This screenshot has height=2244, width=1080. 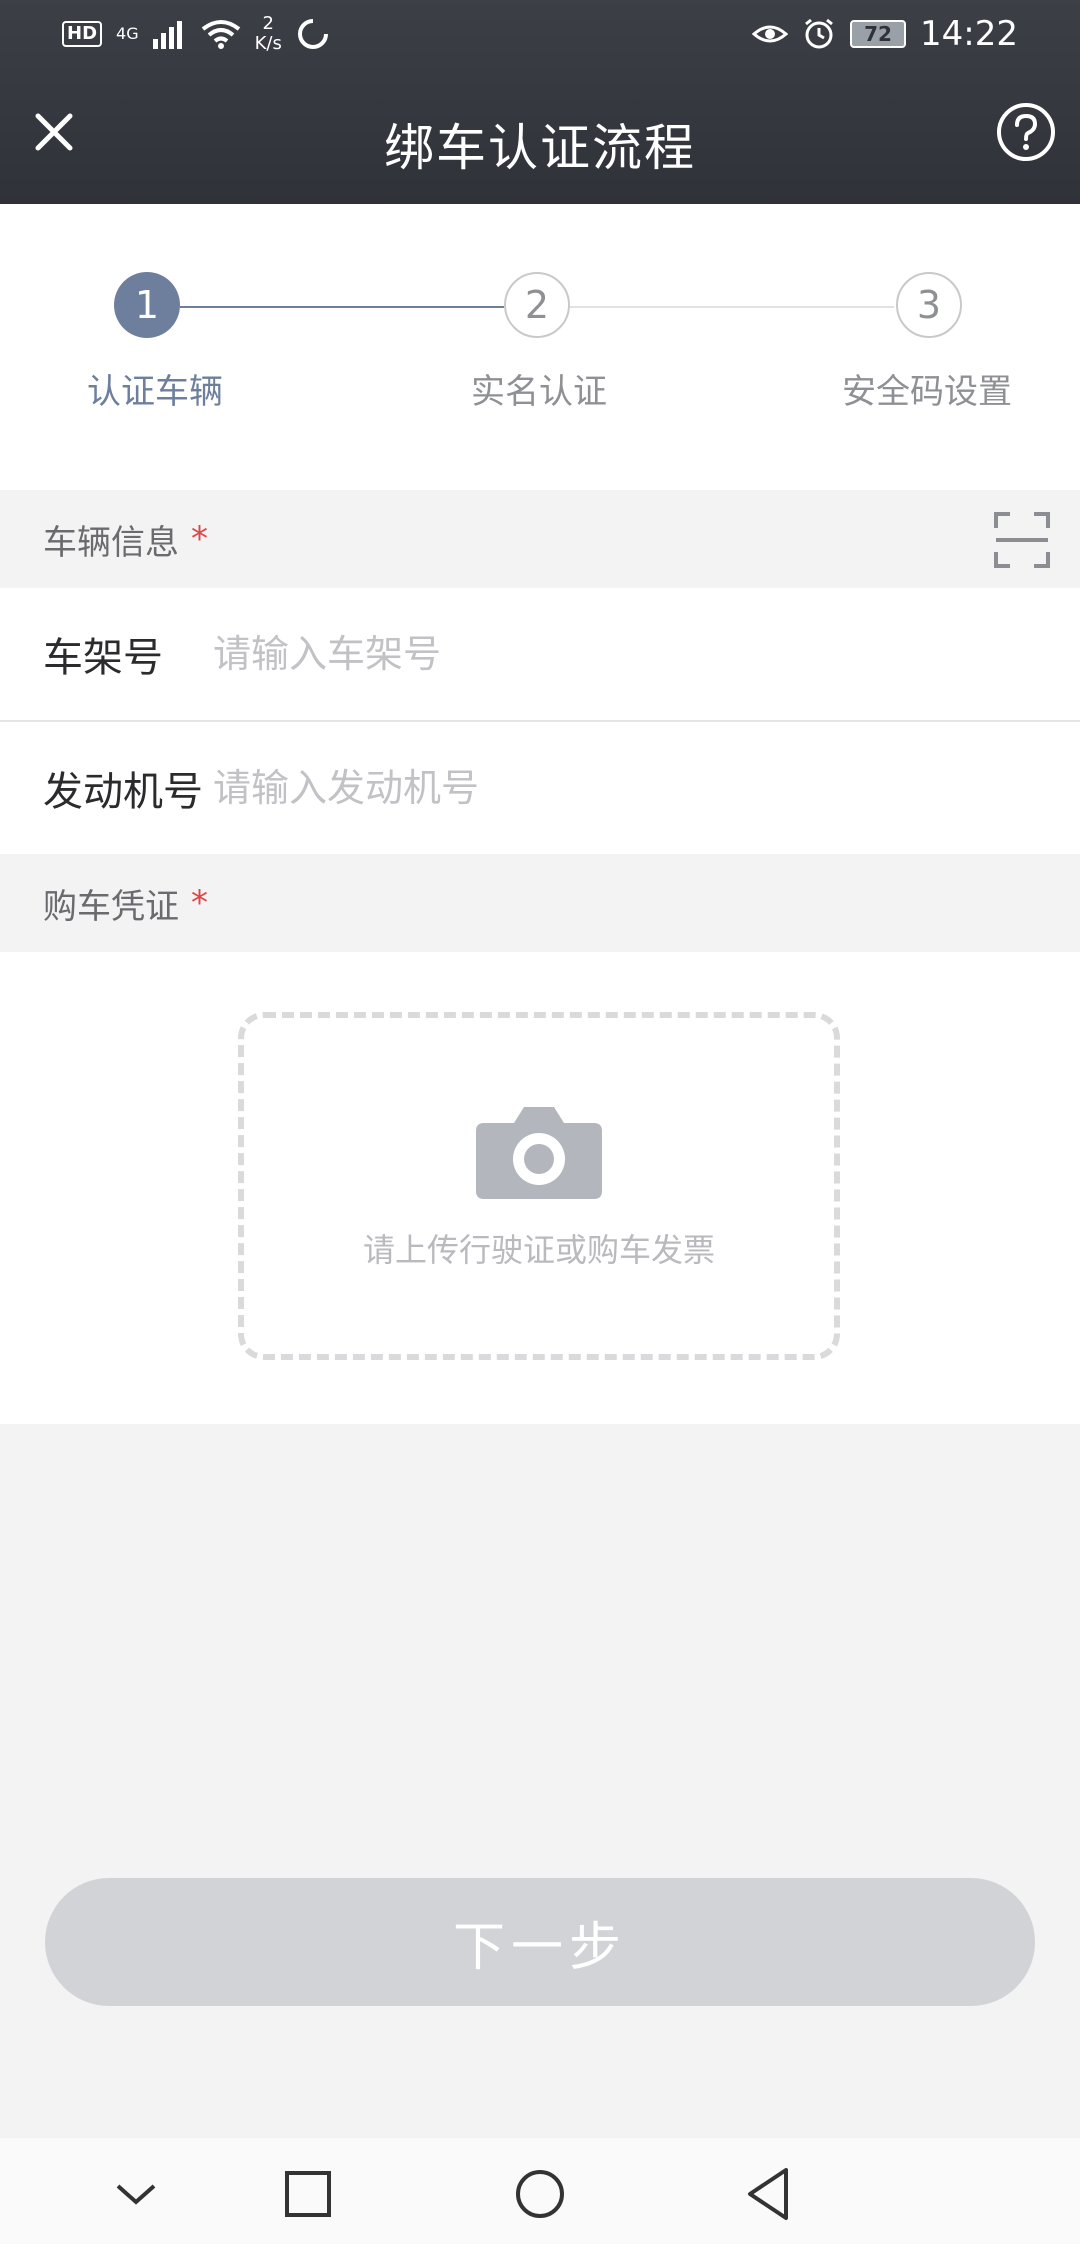 I want to click on nav-home-button, so click(x=540, y=2194).